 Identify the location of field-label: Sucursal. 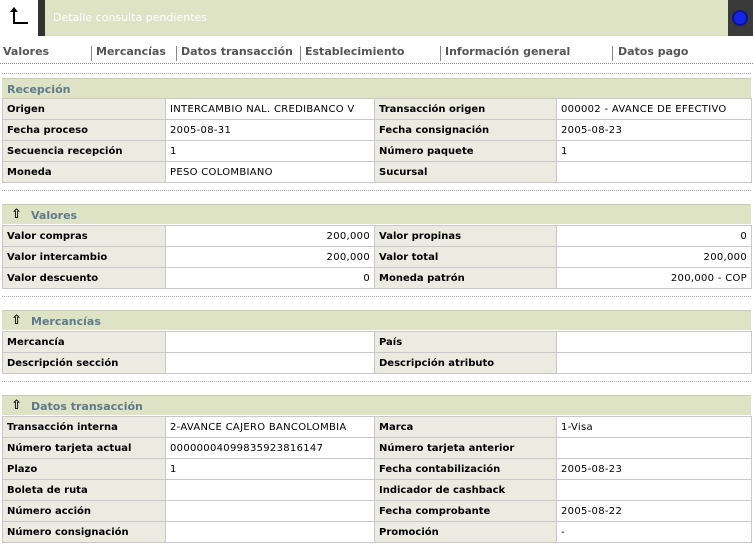
(465, 172).